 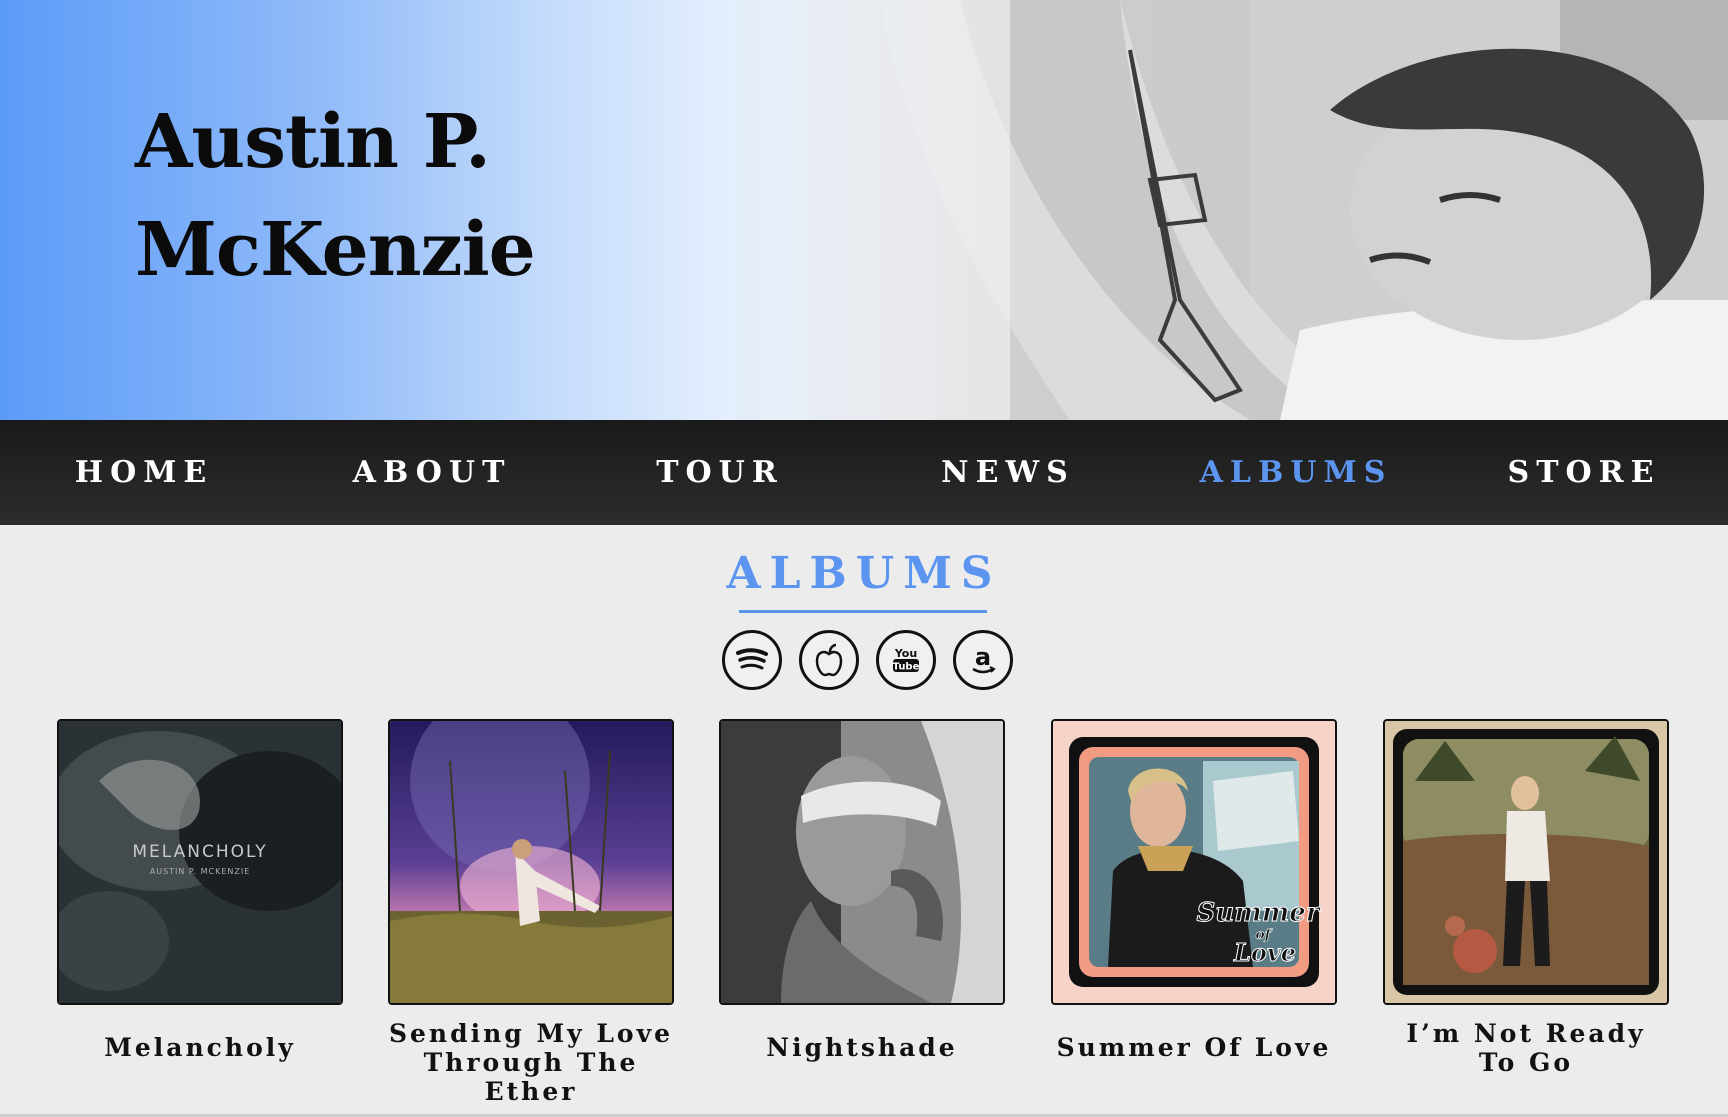 I want to click on svg-text: a, so click(x=983, y=657).